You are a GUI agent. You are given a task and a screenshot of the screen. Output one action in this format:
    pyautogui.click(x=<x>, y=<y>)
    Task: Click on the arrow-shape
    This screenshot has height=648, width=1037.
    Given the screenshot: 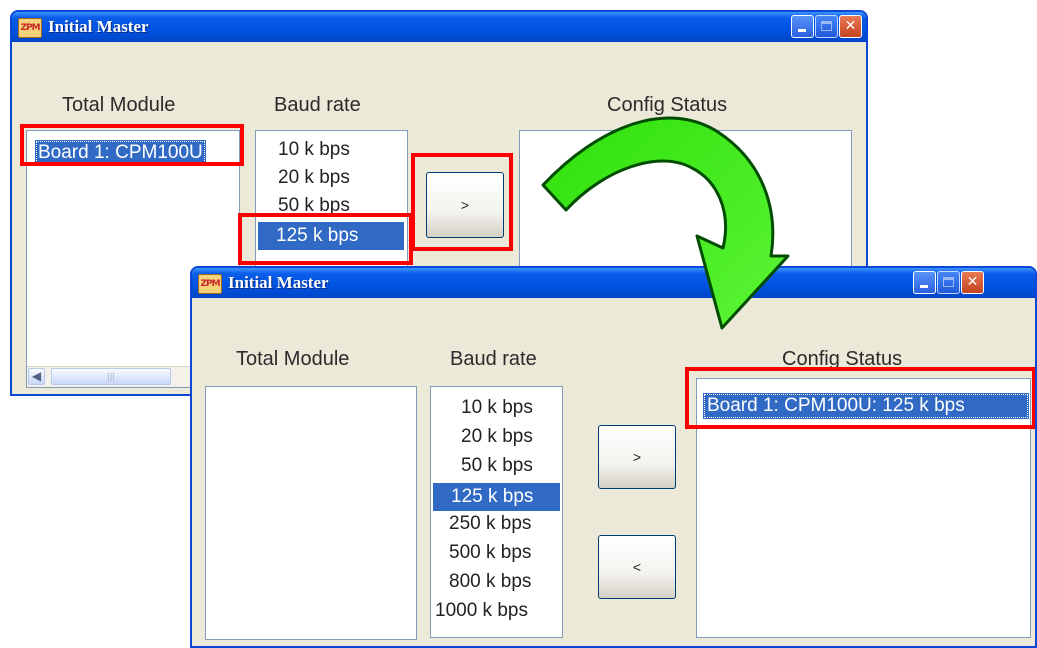 What is the action you would take?
    pyautogui.click(x=665, y=223)
    